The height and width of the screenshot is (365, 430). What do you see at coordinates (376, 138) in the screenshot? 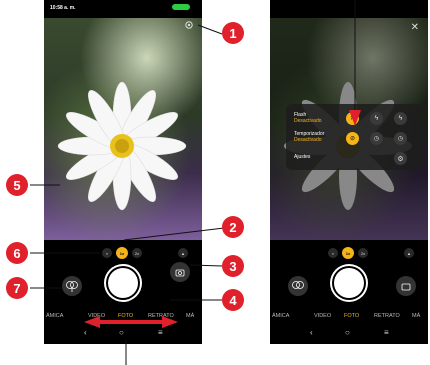
I see `timer-3s-icon: ◷` at bounding box center [376, 138].